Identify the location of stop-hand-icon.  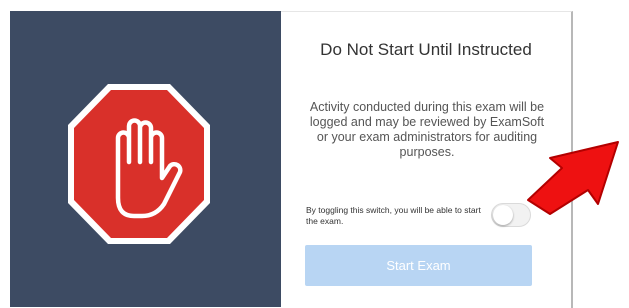
(139, 164).